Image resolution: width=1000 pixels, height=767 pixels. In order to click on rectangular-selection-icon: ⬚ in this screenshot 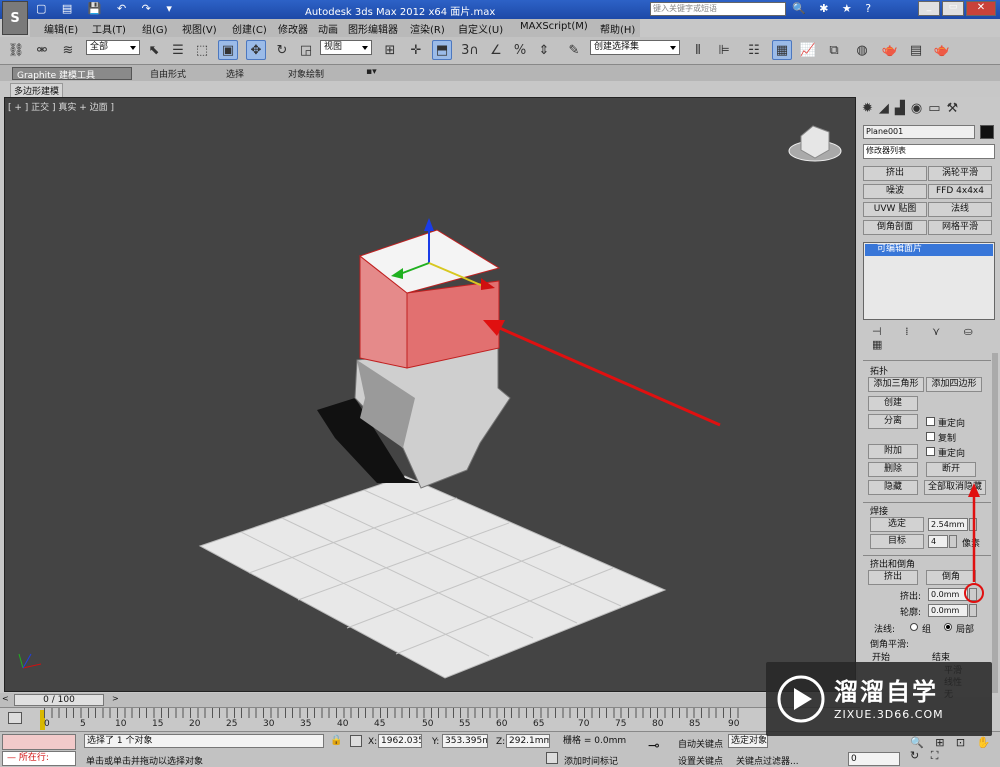, I will do `click(202, 50)`.